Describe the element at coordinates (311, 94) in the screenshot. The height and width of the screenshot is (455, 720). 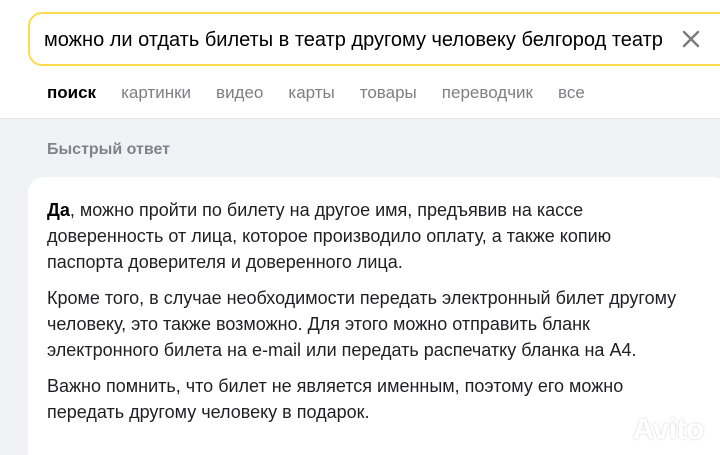
I see `tab-maps: карты` at that location.